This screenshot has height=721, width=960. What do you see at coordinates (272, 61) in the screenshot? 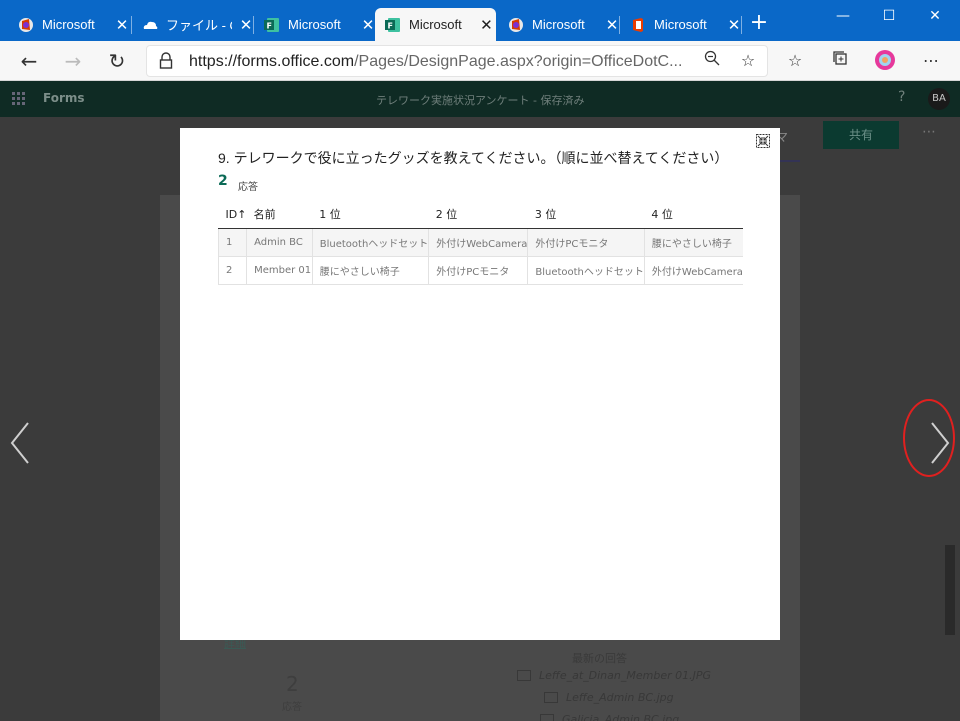
I see `url-host: https://forms.office.com` at bounding box center [272, 61].